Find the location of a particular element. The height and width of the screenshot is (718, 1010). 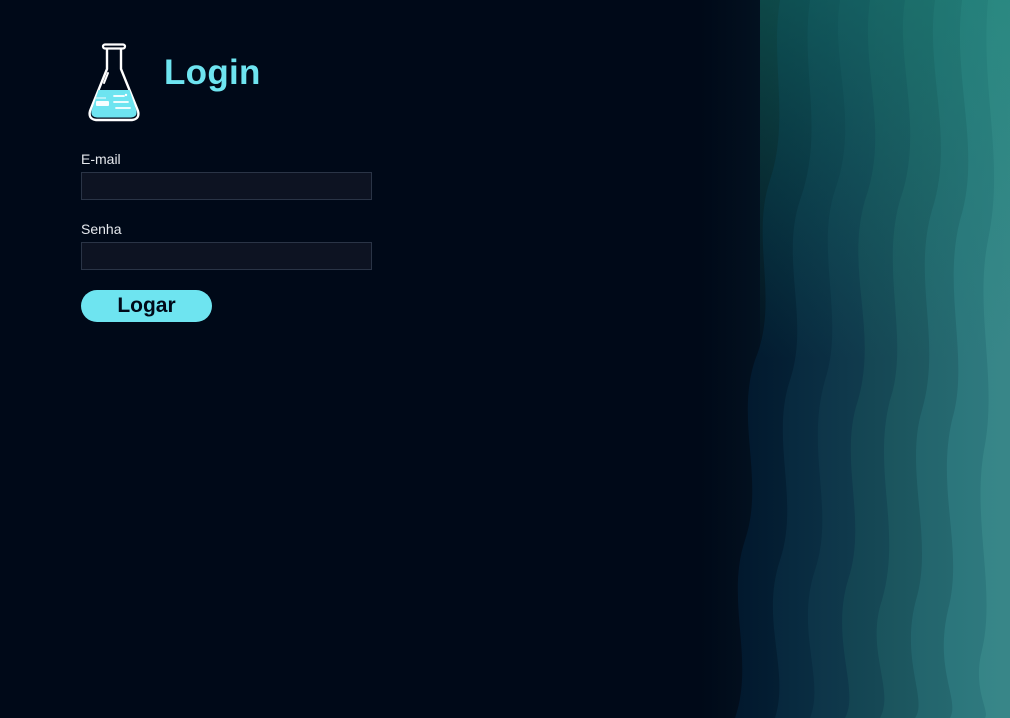

password-field is located at coordinates (226, 256).